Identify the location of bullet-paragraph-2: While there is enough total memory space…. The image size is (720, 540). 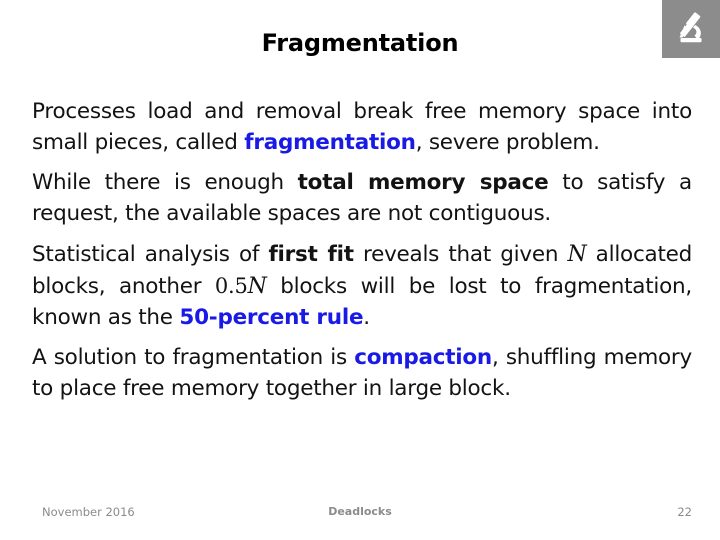
(362, 199).